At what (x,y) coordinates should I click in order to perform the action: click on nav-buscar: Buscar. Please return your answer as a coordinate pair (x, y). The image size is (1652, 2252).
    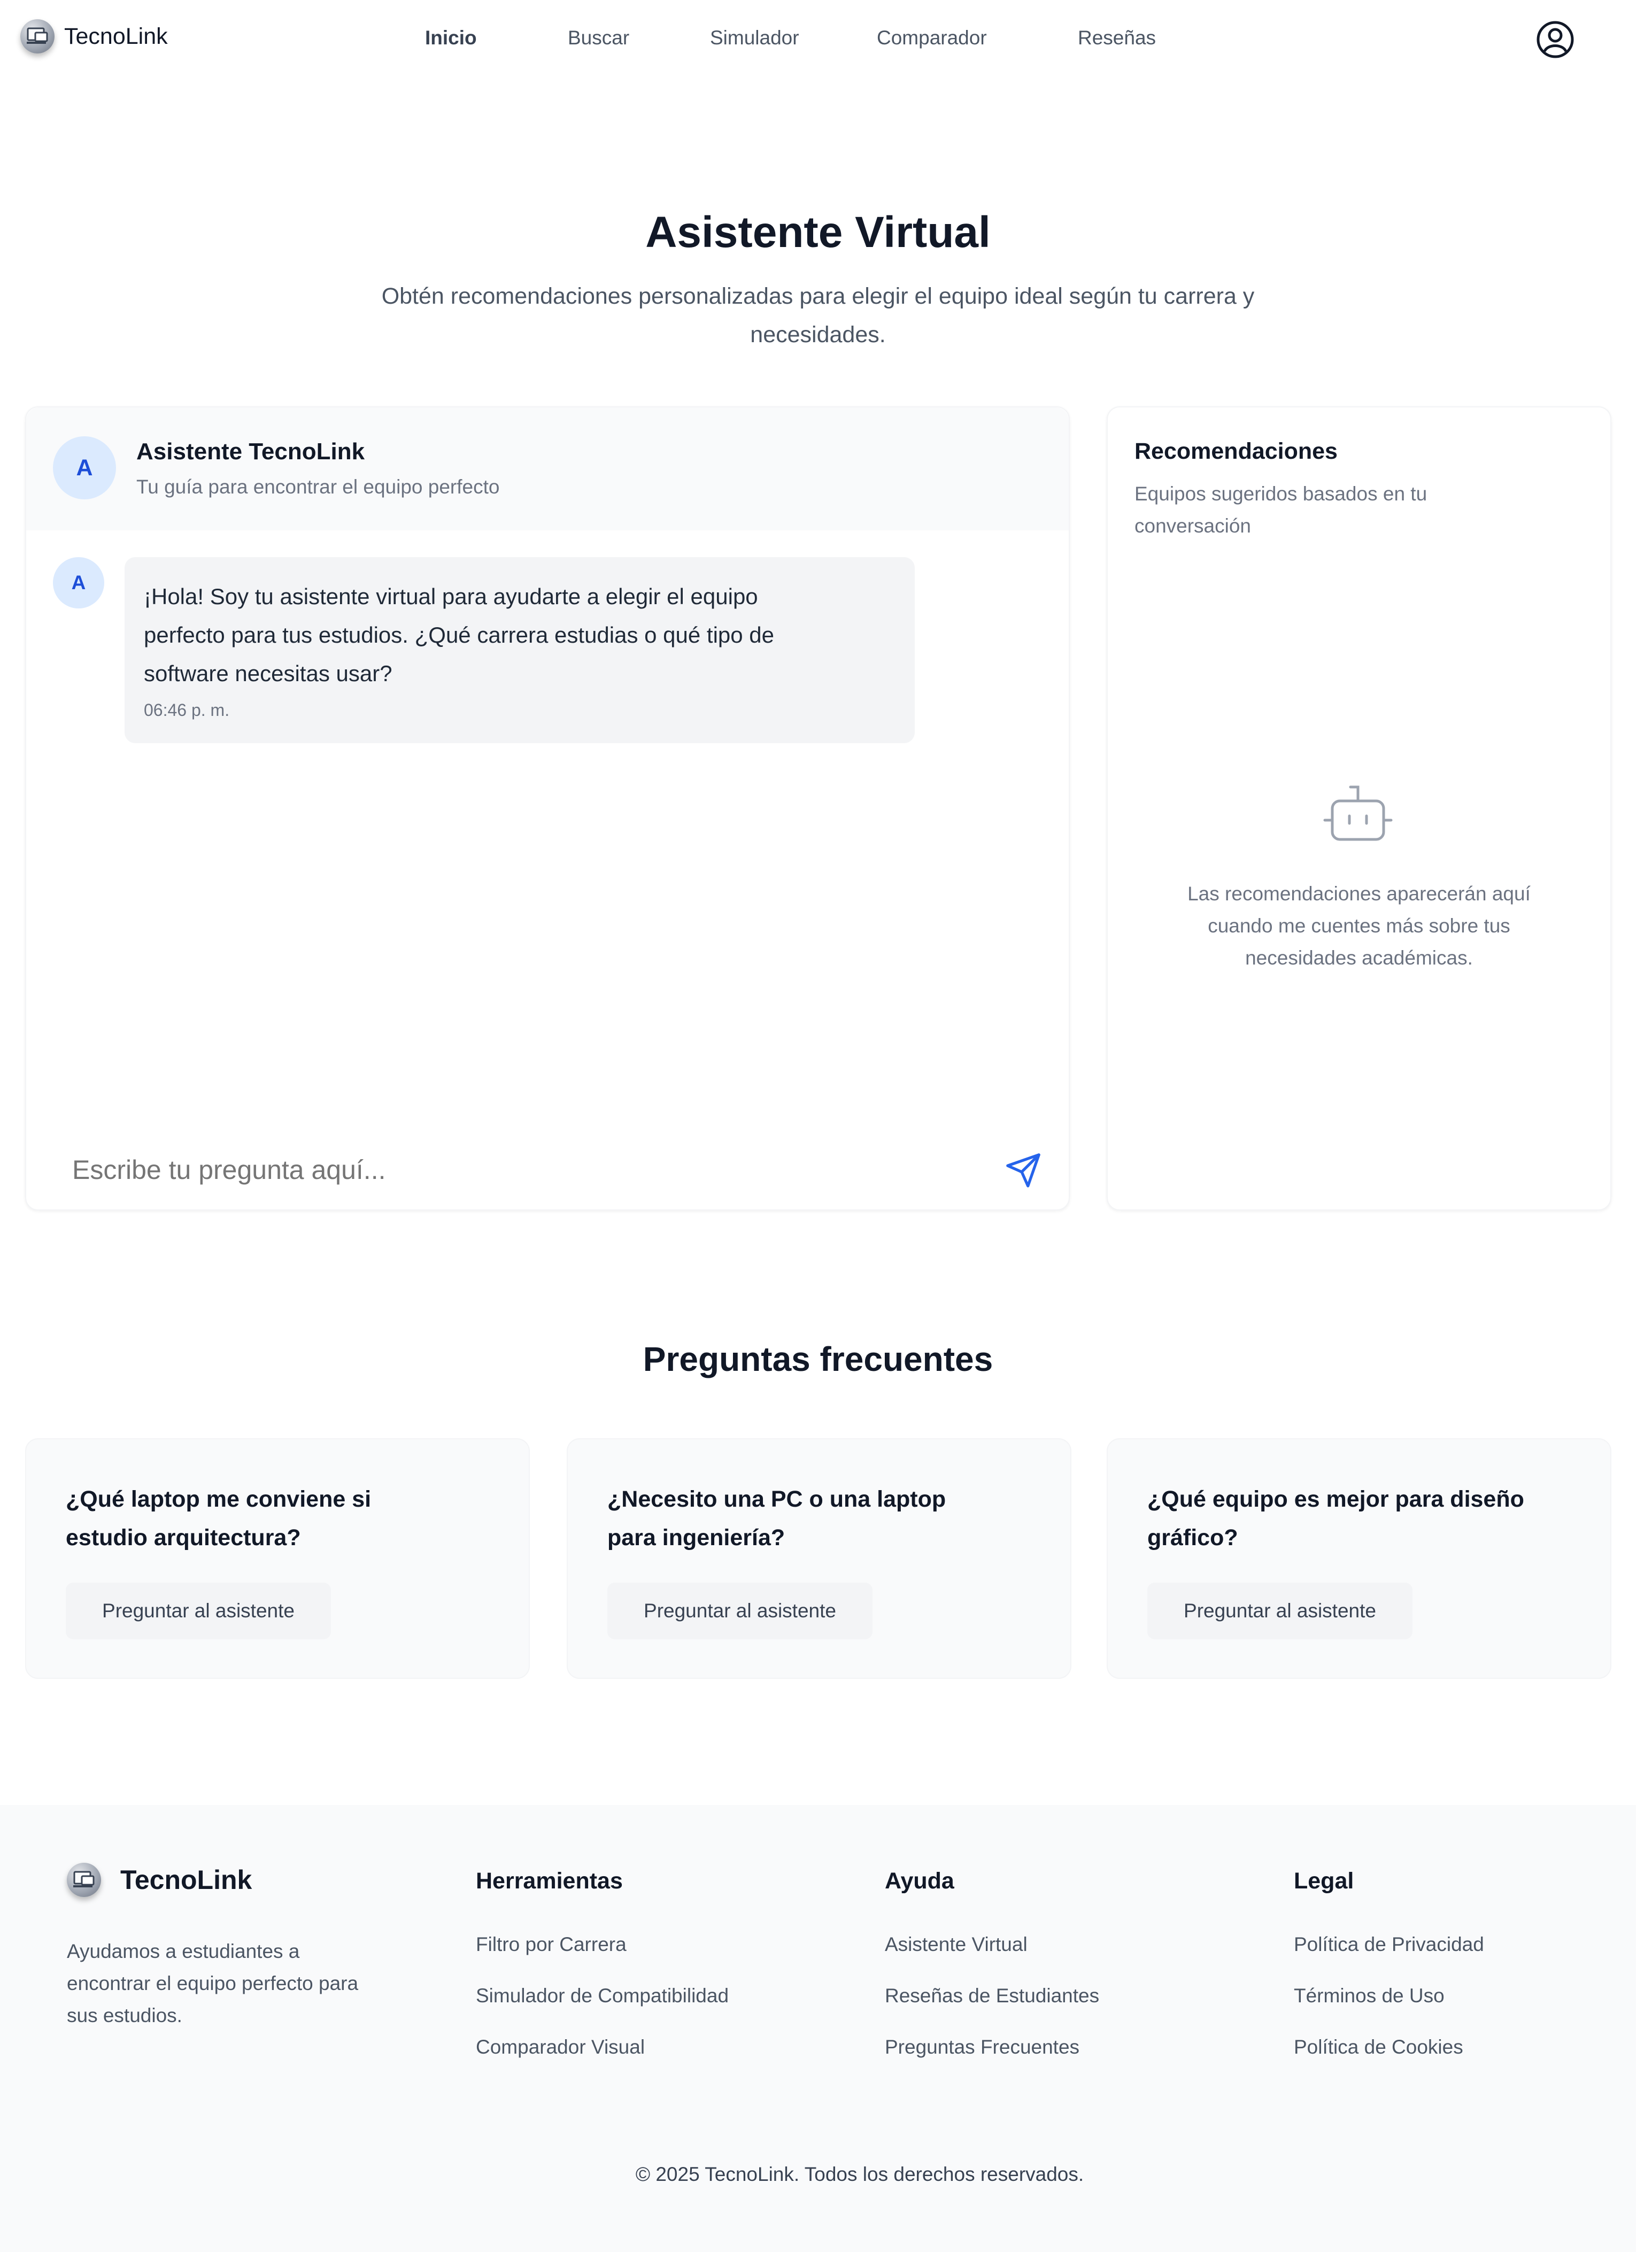
    Looking at the image, I should click on (598, 38).